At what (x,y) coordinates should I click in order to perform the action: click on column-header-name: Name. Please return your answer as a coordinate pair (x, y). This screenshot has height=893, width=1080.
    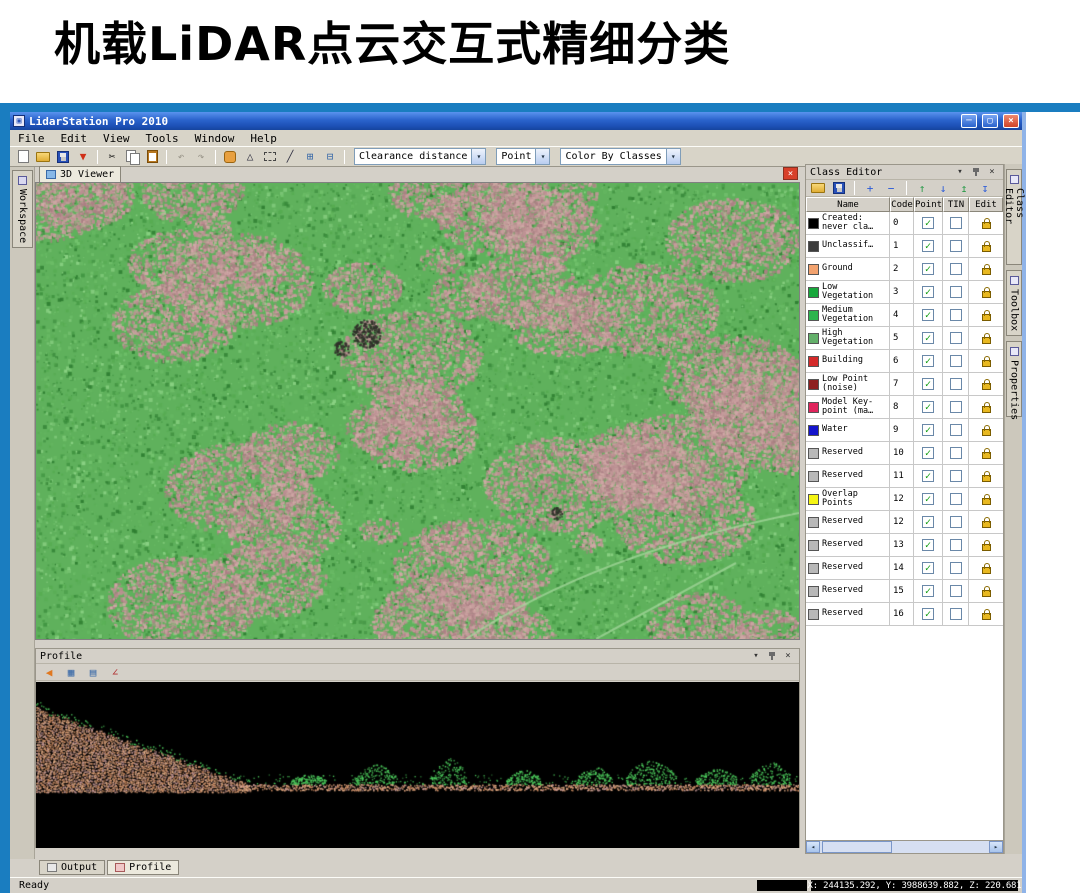
    Looking at the image, I should click on (848, 204).